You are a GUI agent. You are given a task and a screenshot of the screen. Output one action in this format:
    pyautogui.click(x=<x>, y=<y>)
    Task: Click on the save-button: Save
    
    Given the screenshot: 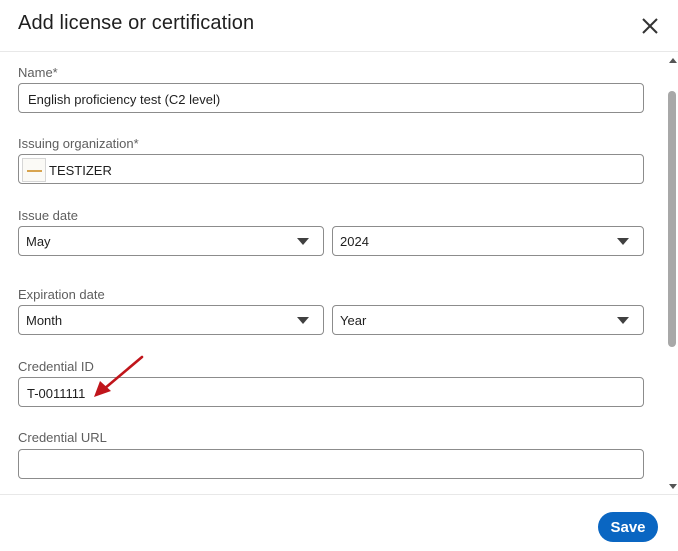 What is the action you would take?
    pyautogui.click(x=628, y=527)
    